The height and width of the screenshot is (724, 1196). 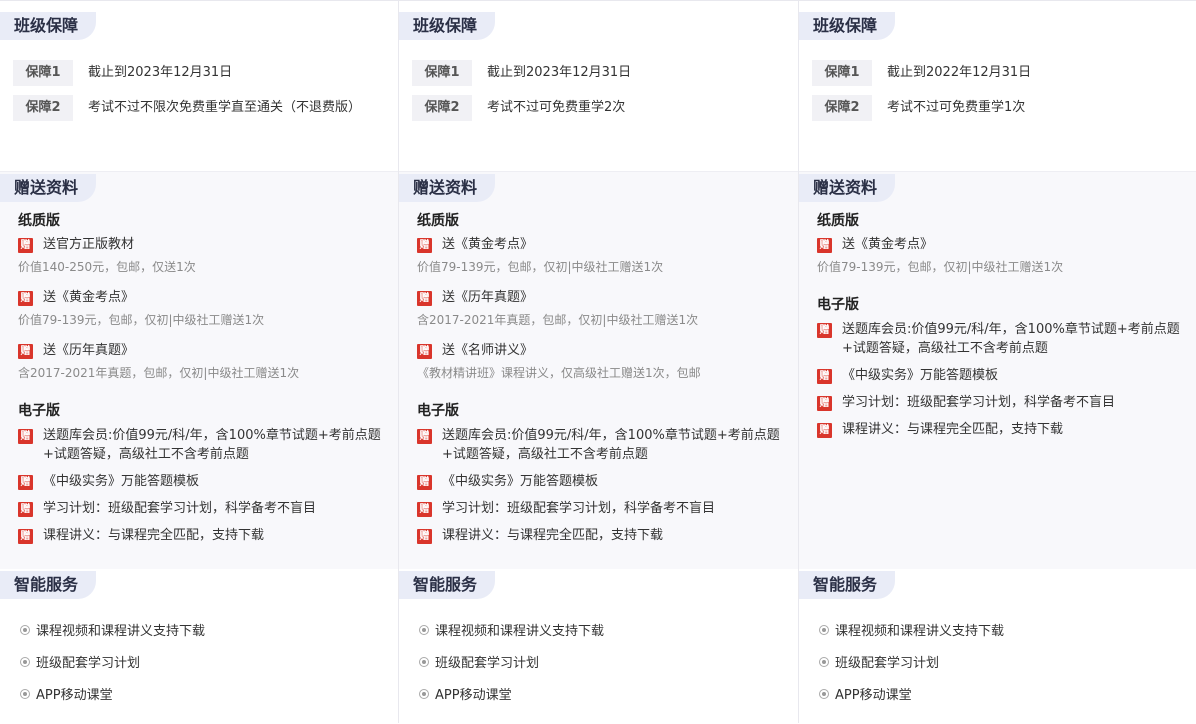 What do you see at coordinates (205, 255) in the screenshot?
I see `gift-item: 赠送官方正版教材 价值140-250元，包邮，仅送1次` at bounding box center [205, 255].